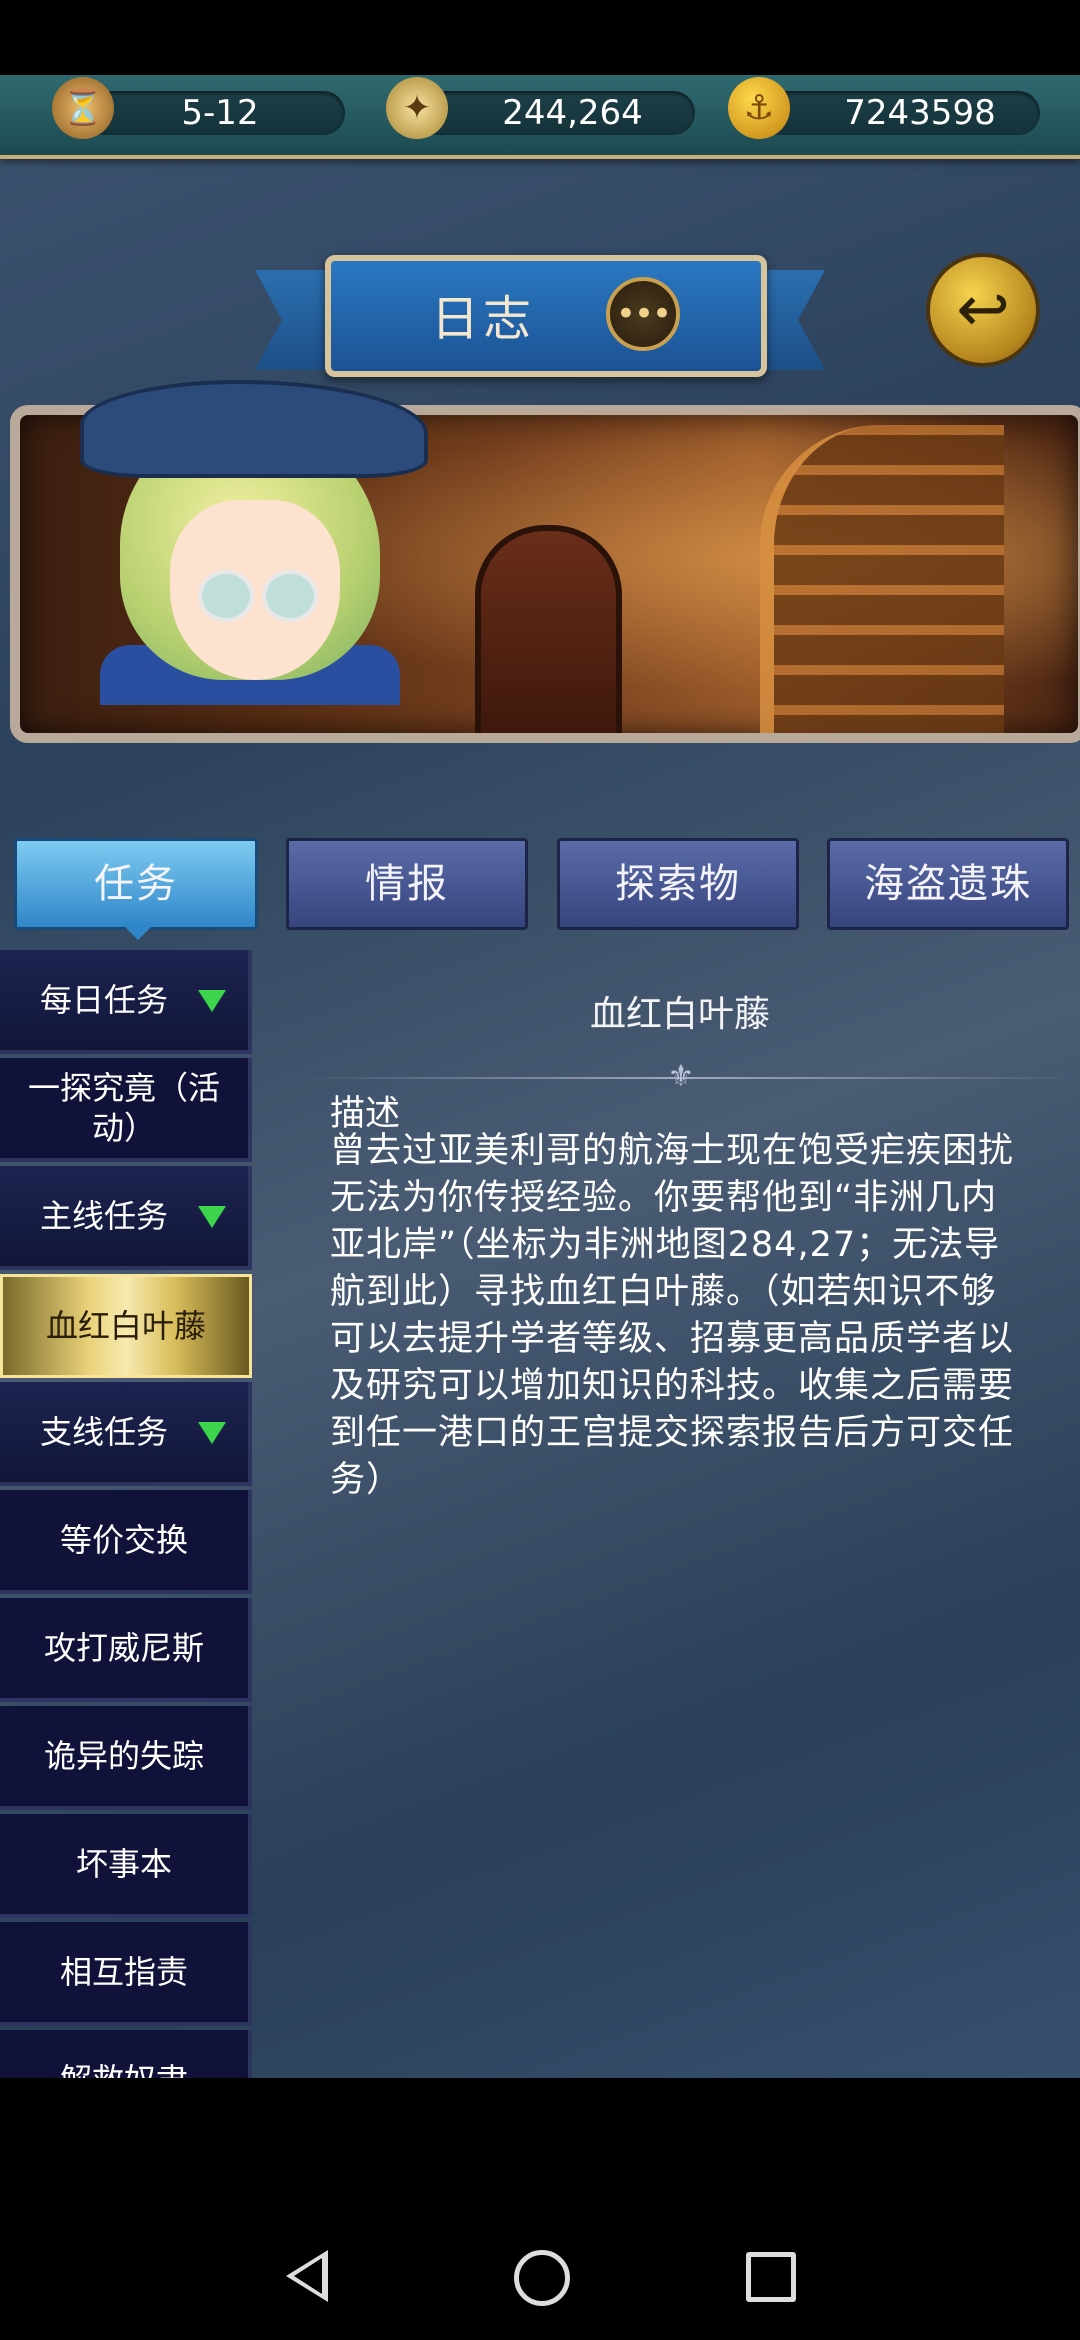 The image size is (1080, 2340). Describe the element at coordinates (124, 2069) in the screenshot. I see `quest-label: 解救奴隶` at that location.